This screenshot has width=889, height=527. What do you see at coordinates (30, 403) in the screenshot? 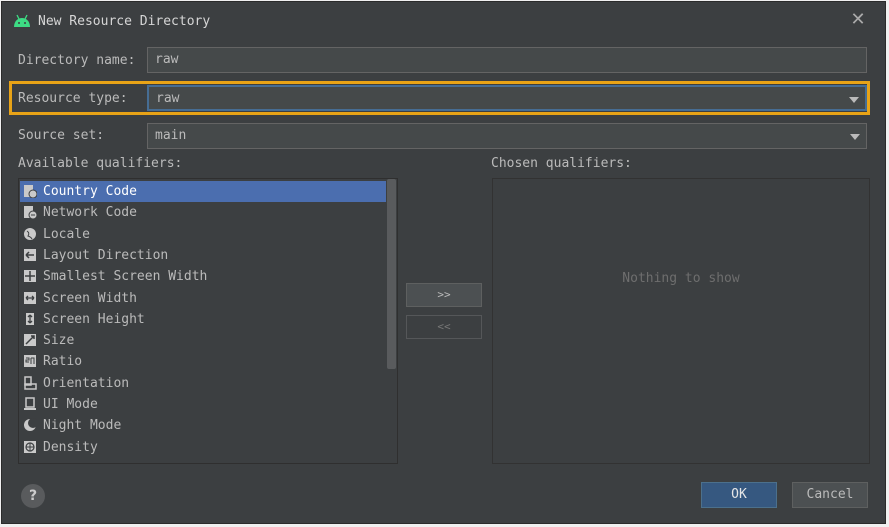
I see `ui-mode-icon` at bounding box center [30, 403].